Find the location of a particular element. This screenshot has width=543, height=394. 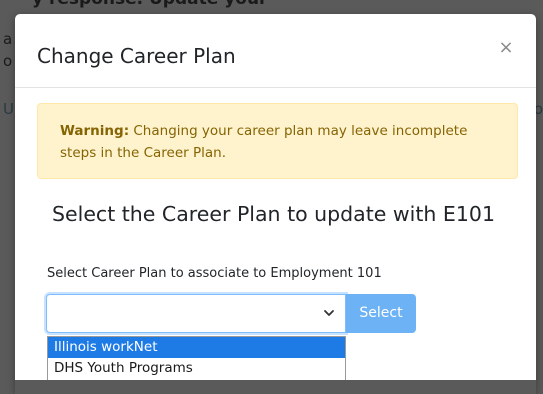

background-page-text: a is located at coordinates (8, 39).